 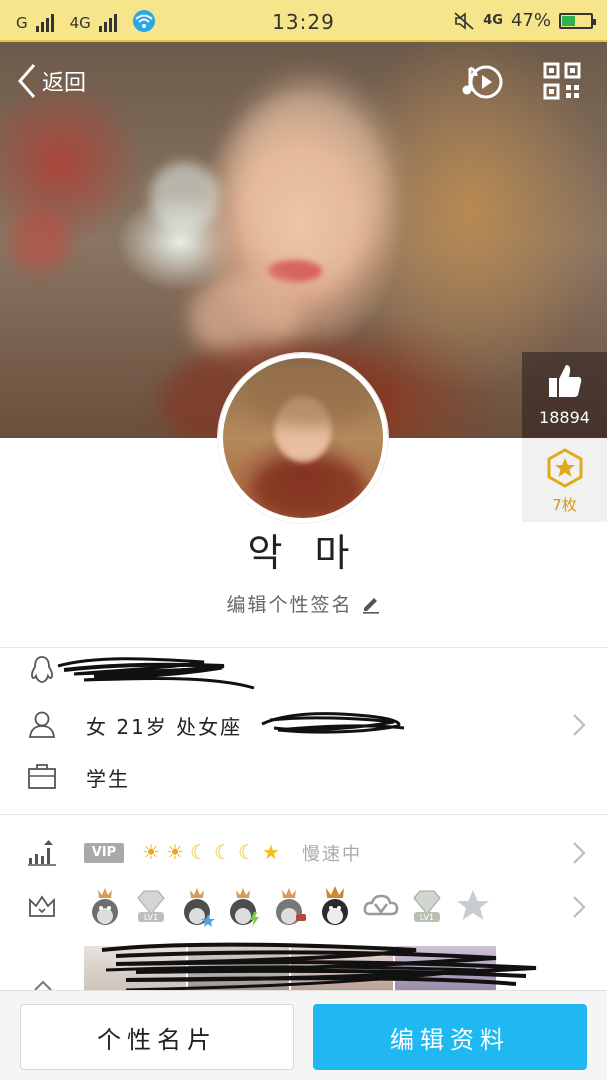 What do you see at coordinates (370, 605) in the screenshot?
I see `pencil-icon` at bounding box center [370, 605].